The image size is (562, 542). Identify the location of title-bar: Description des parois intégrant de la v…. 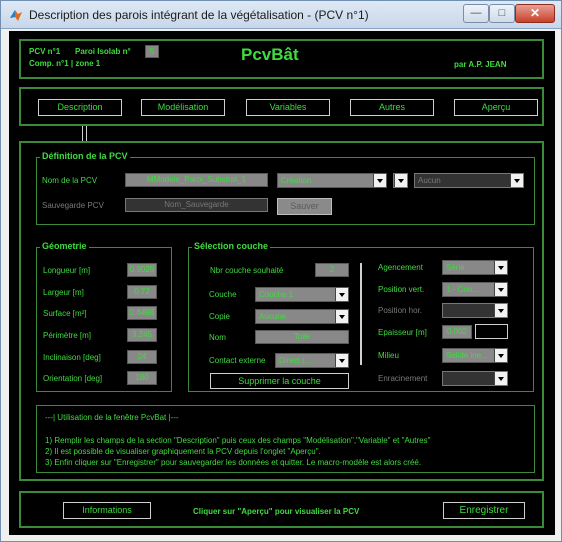
(281, 15).